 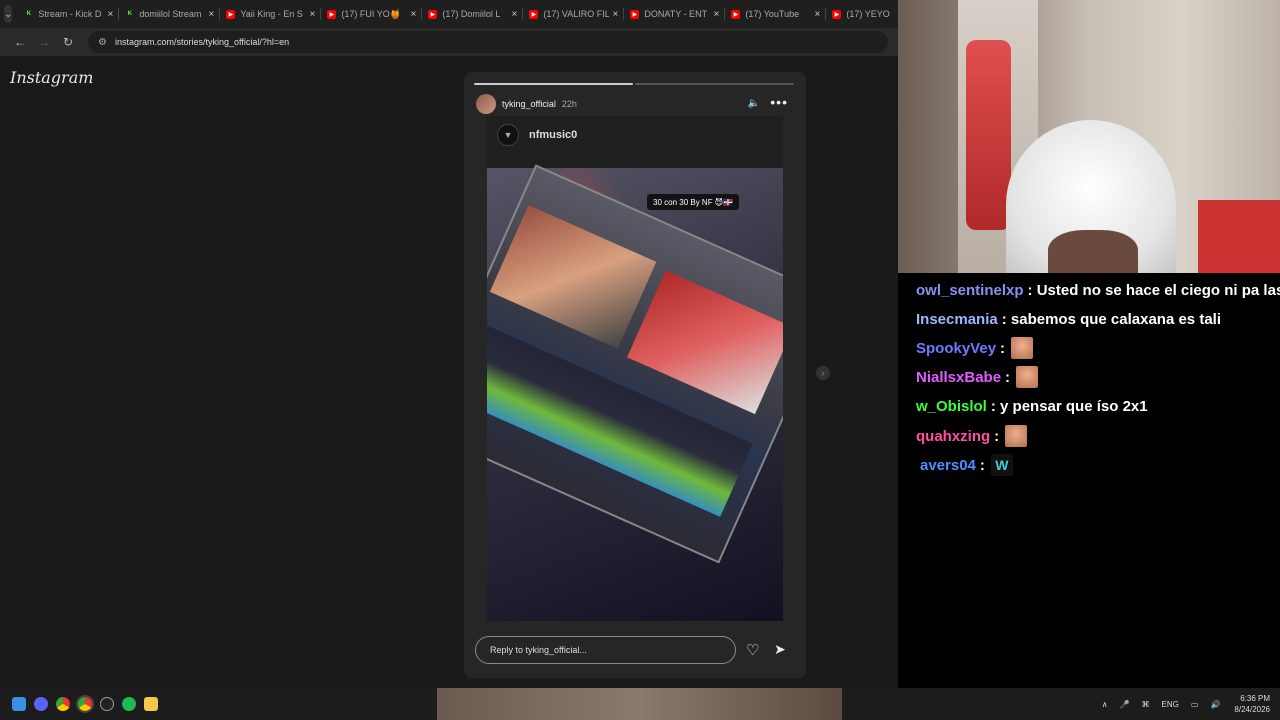 I want to click on monitor-image, so click(x=635, y=364).